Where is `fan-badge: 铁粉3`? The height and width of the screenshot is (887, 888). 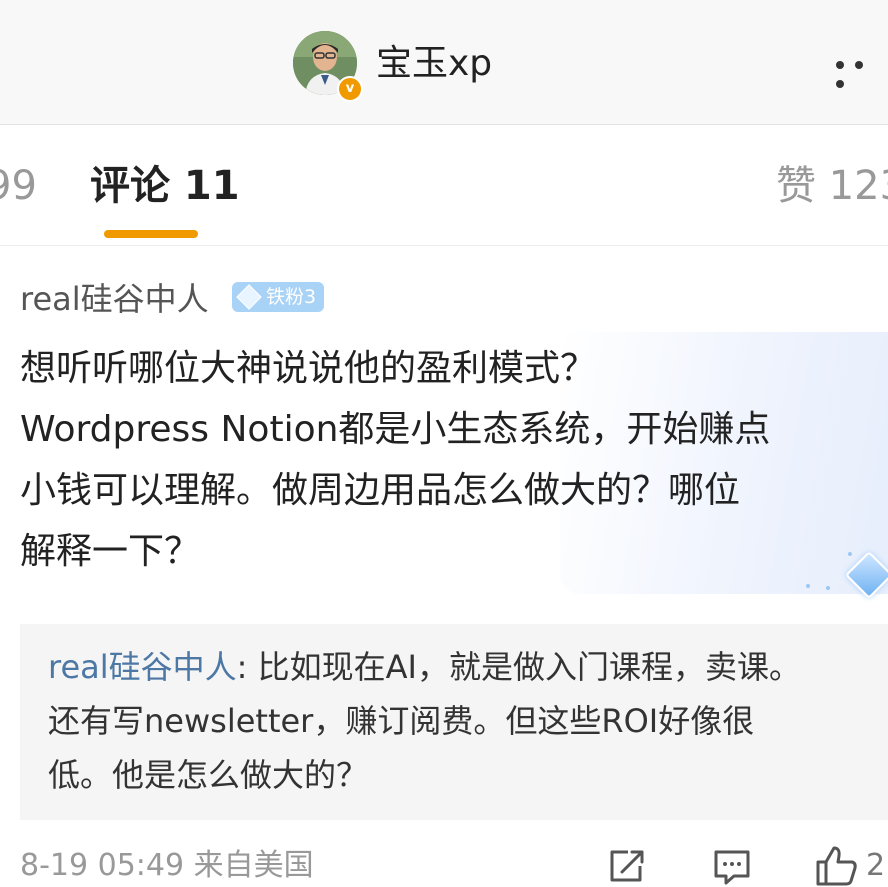
fan-badge: 铁粉3 is located at coordinates (278, 297).